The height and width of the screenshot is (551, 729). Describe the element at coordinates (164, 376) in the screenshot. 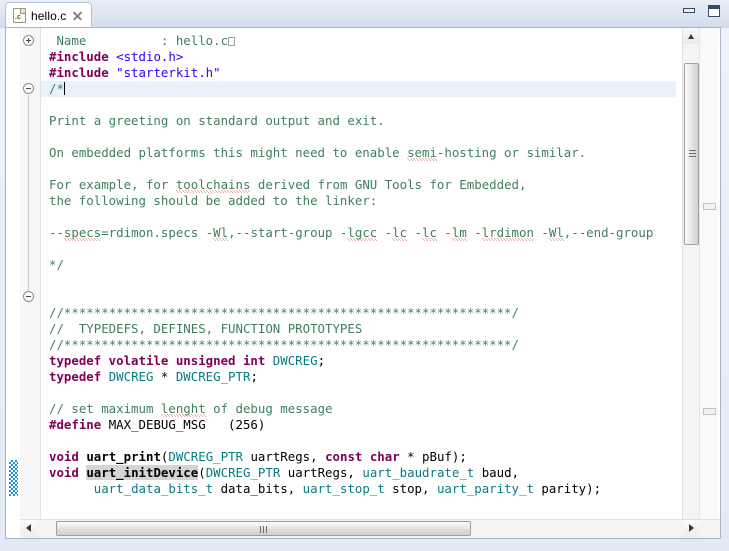

I see `code-token: *` at that location.